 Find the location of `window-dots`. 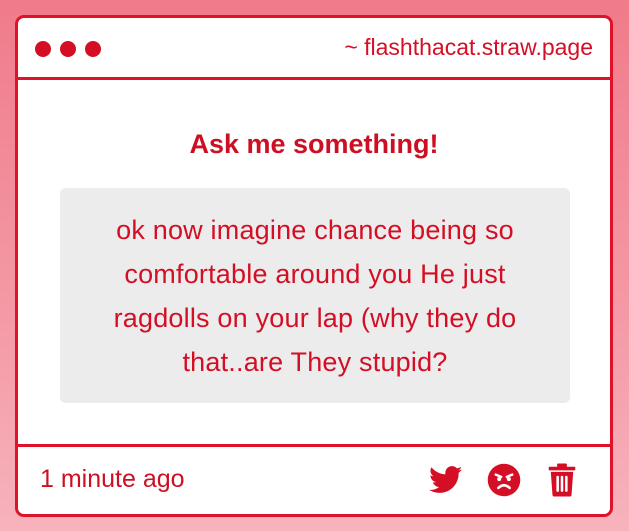

window-dots is located at coordinates (68, 49).